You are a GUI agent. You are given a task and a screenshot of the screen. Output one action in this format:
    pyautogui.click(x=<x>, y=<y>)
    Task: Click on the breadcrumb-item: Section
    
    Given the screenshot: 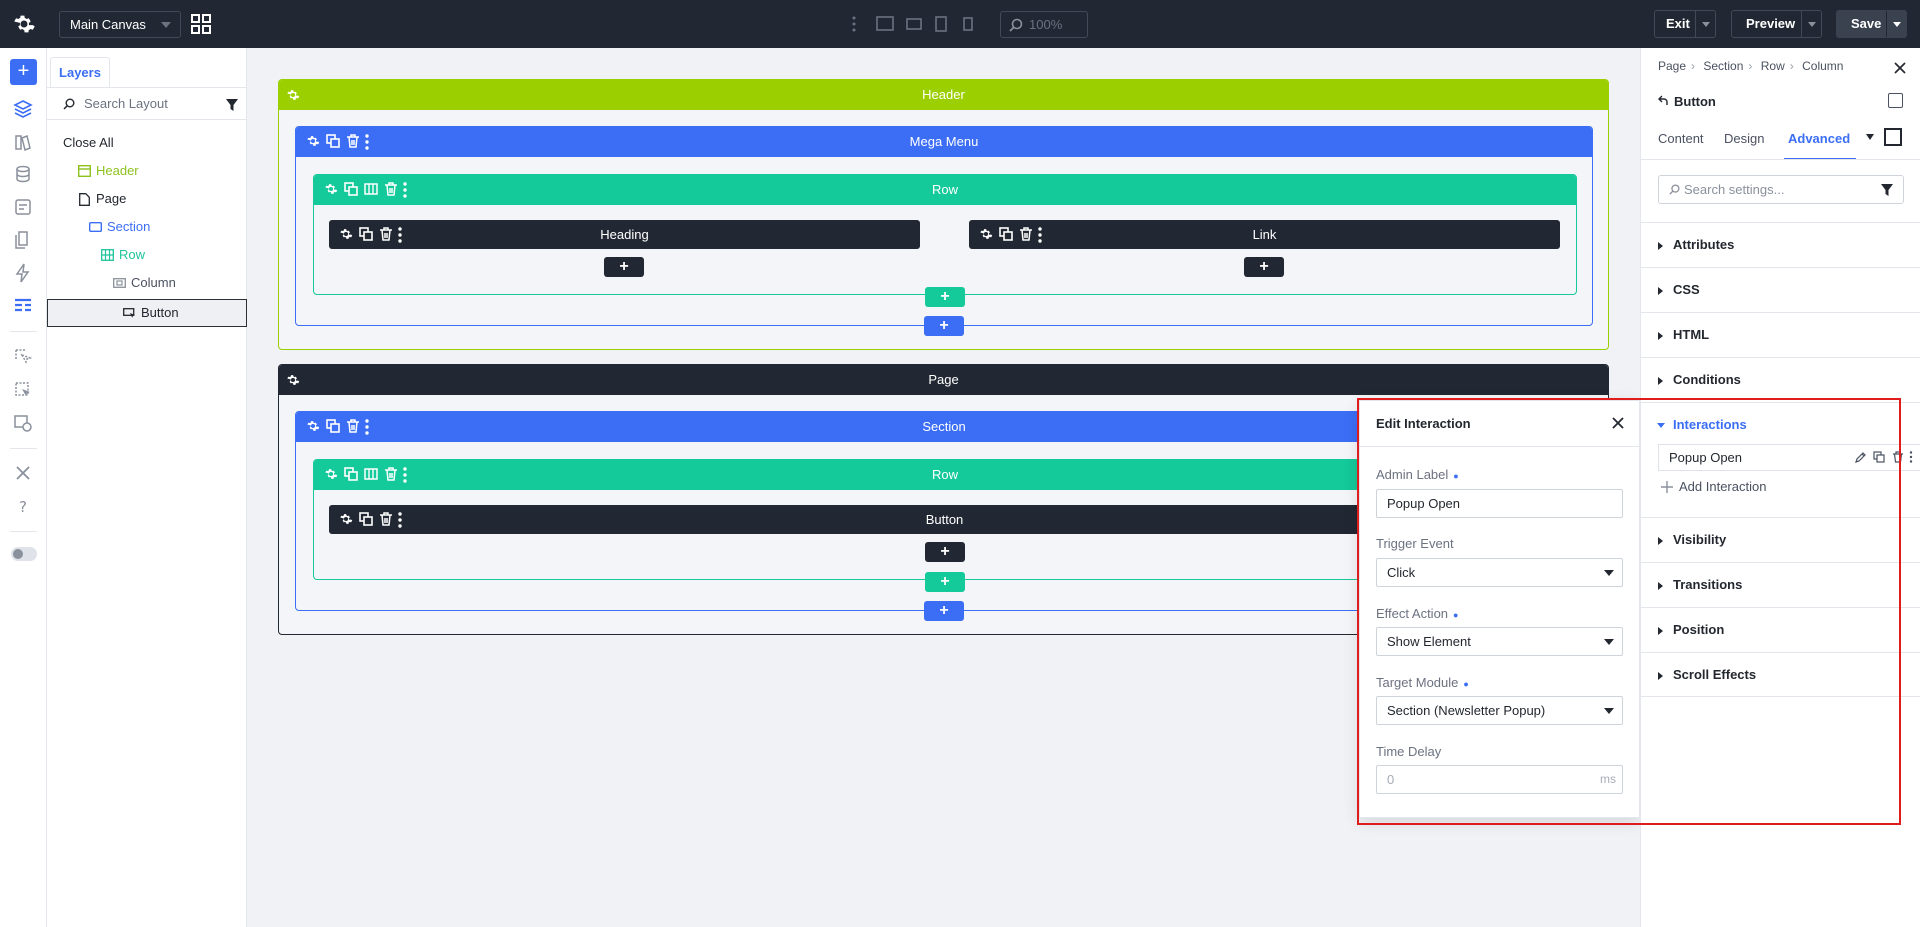 What is the action you would take?
    pyautogui.click(x=1723, y=66)
    